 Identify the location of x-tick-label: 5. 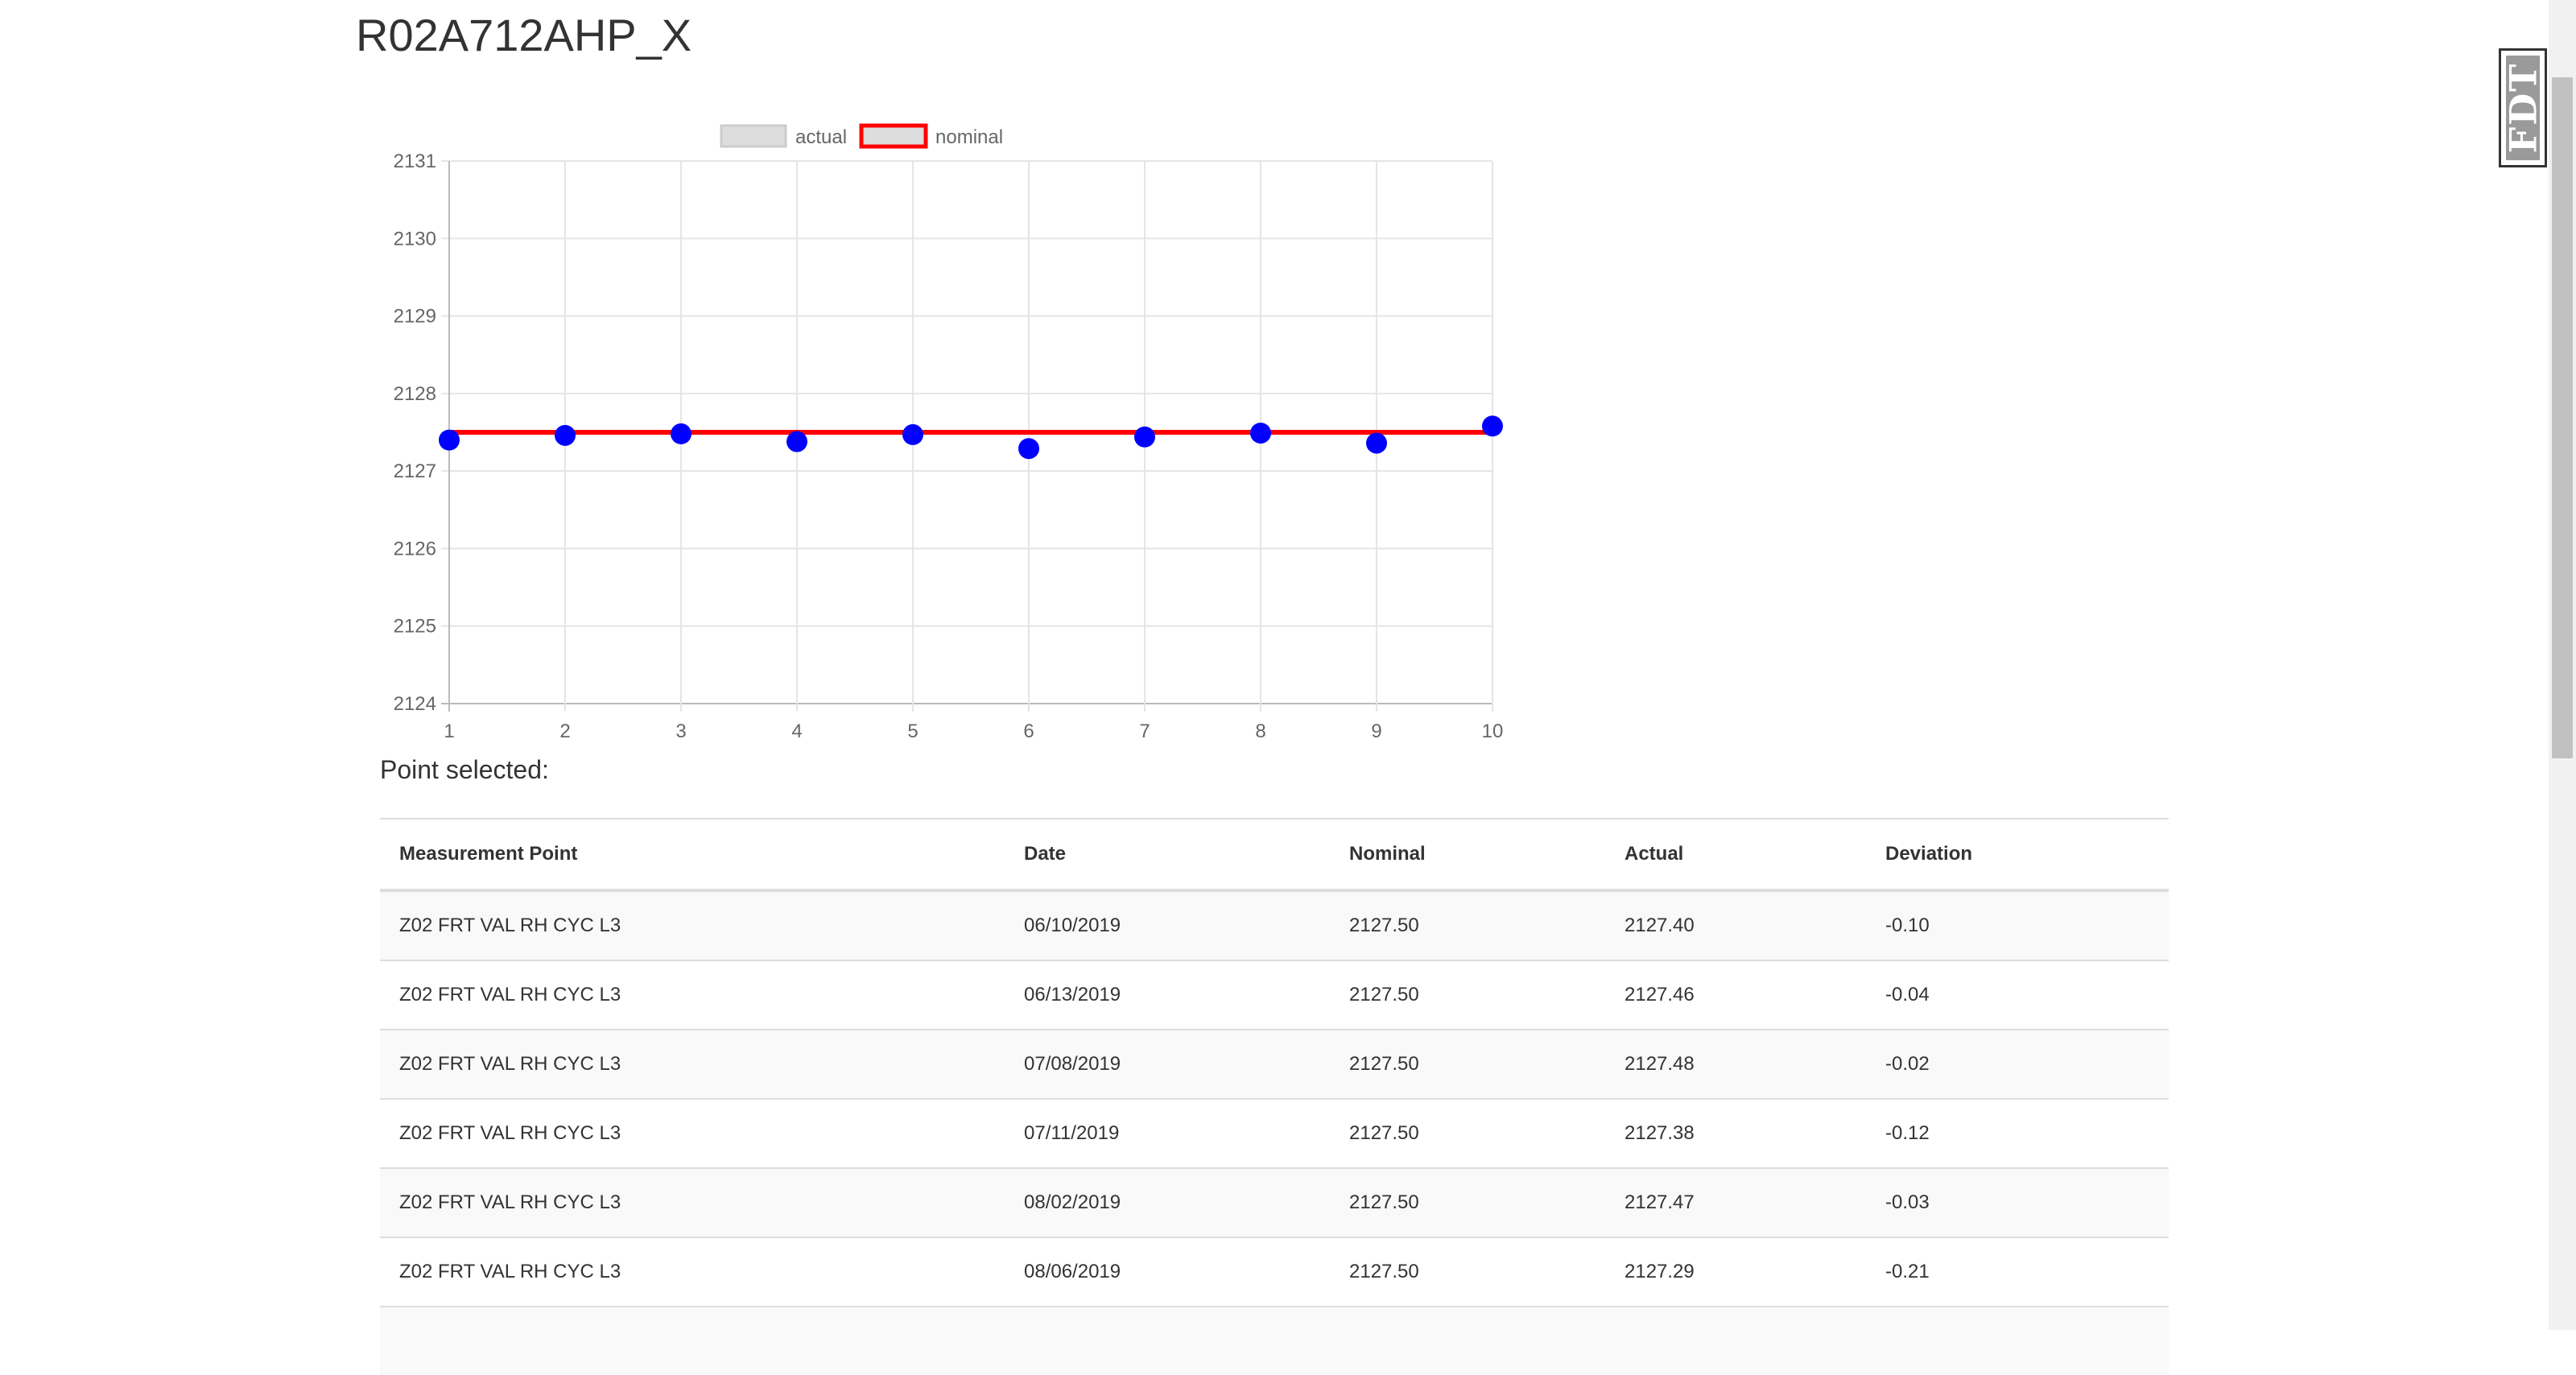
(912, 731).